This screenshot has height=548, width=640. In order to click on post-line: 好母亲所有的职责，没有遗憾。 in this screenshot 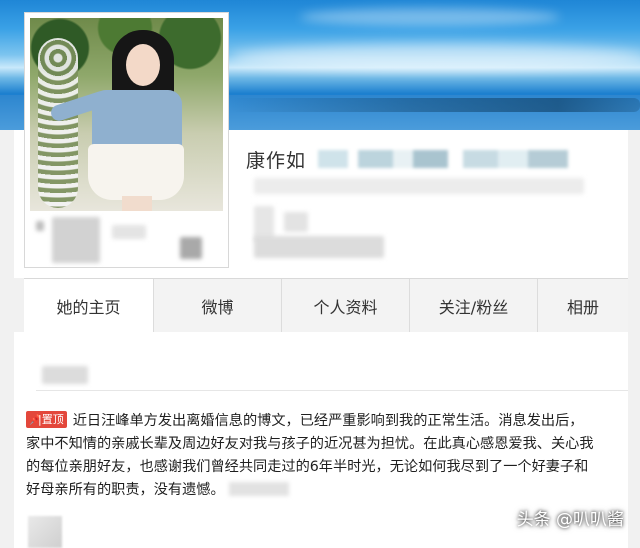, I will do `click(327, 490)`.